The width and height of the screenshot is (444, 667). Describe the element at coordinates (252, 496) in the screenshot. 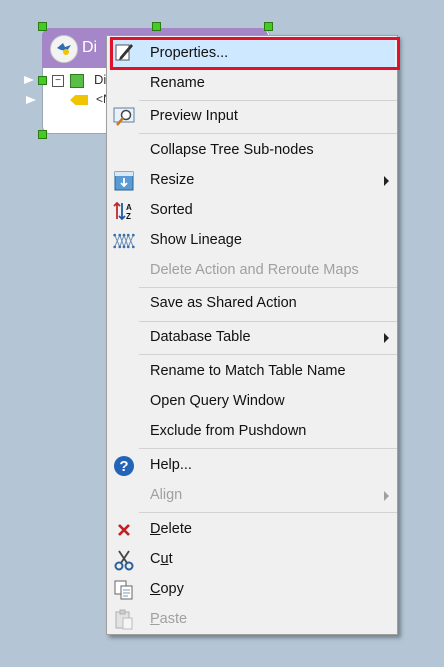

I see `menu-item-align: Align` at that location.